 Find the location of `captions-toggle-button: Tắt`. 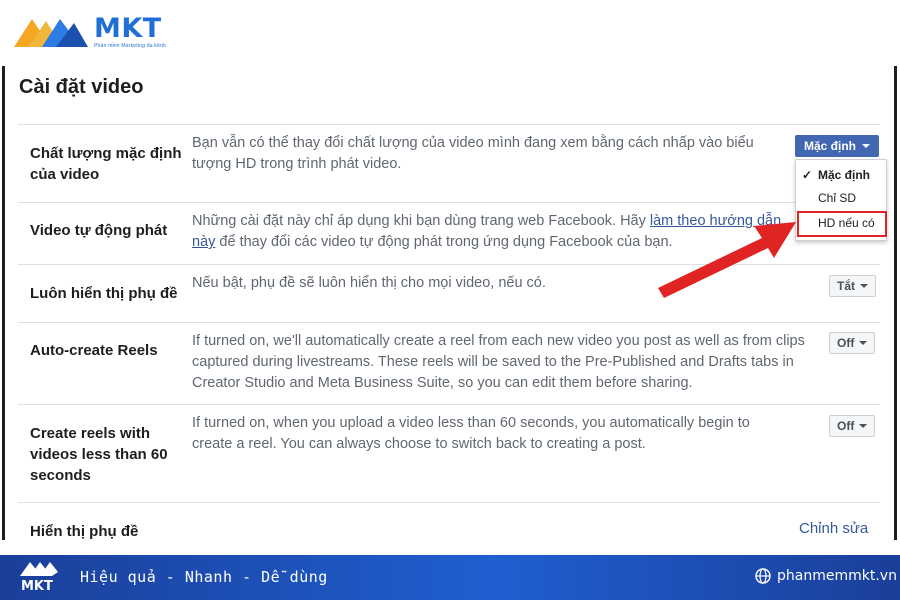

captions-toggle-button: Tắt is located at coordinates (852, 286).